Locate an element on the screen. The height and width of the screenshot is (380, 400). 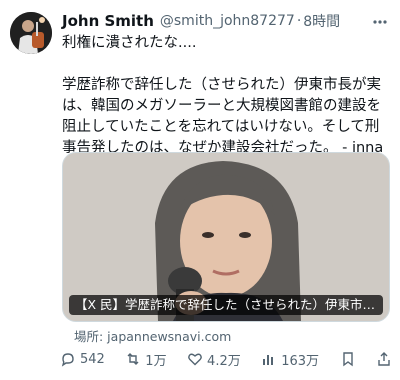
avatar-image is located at coordinates (31, 33).